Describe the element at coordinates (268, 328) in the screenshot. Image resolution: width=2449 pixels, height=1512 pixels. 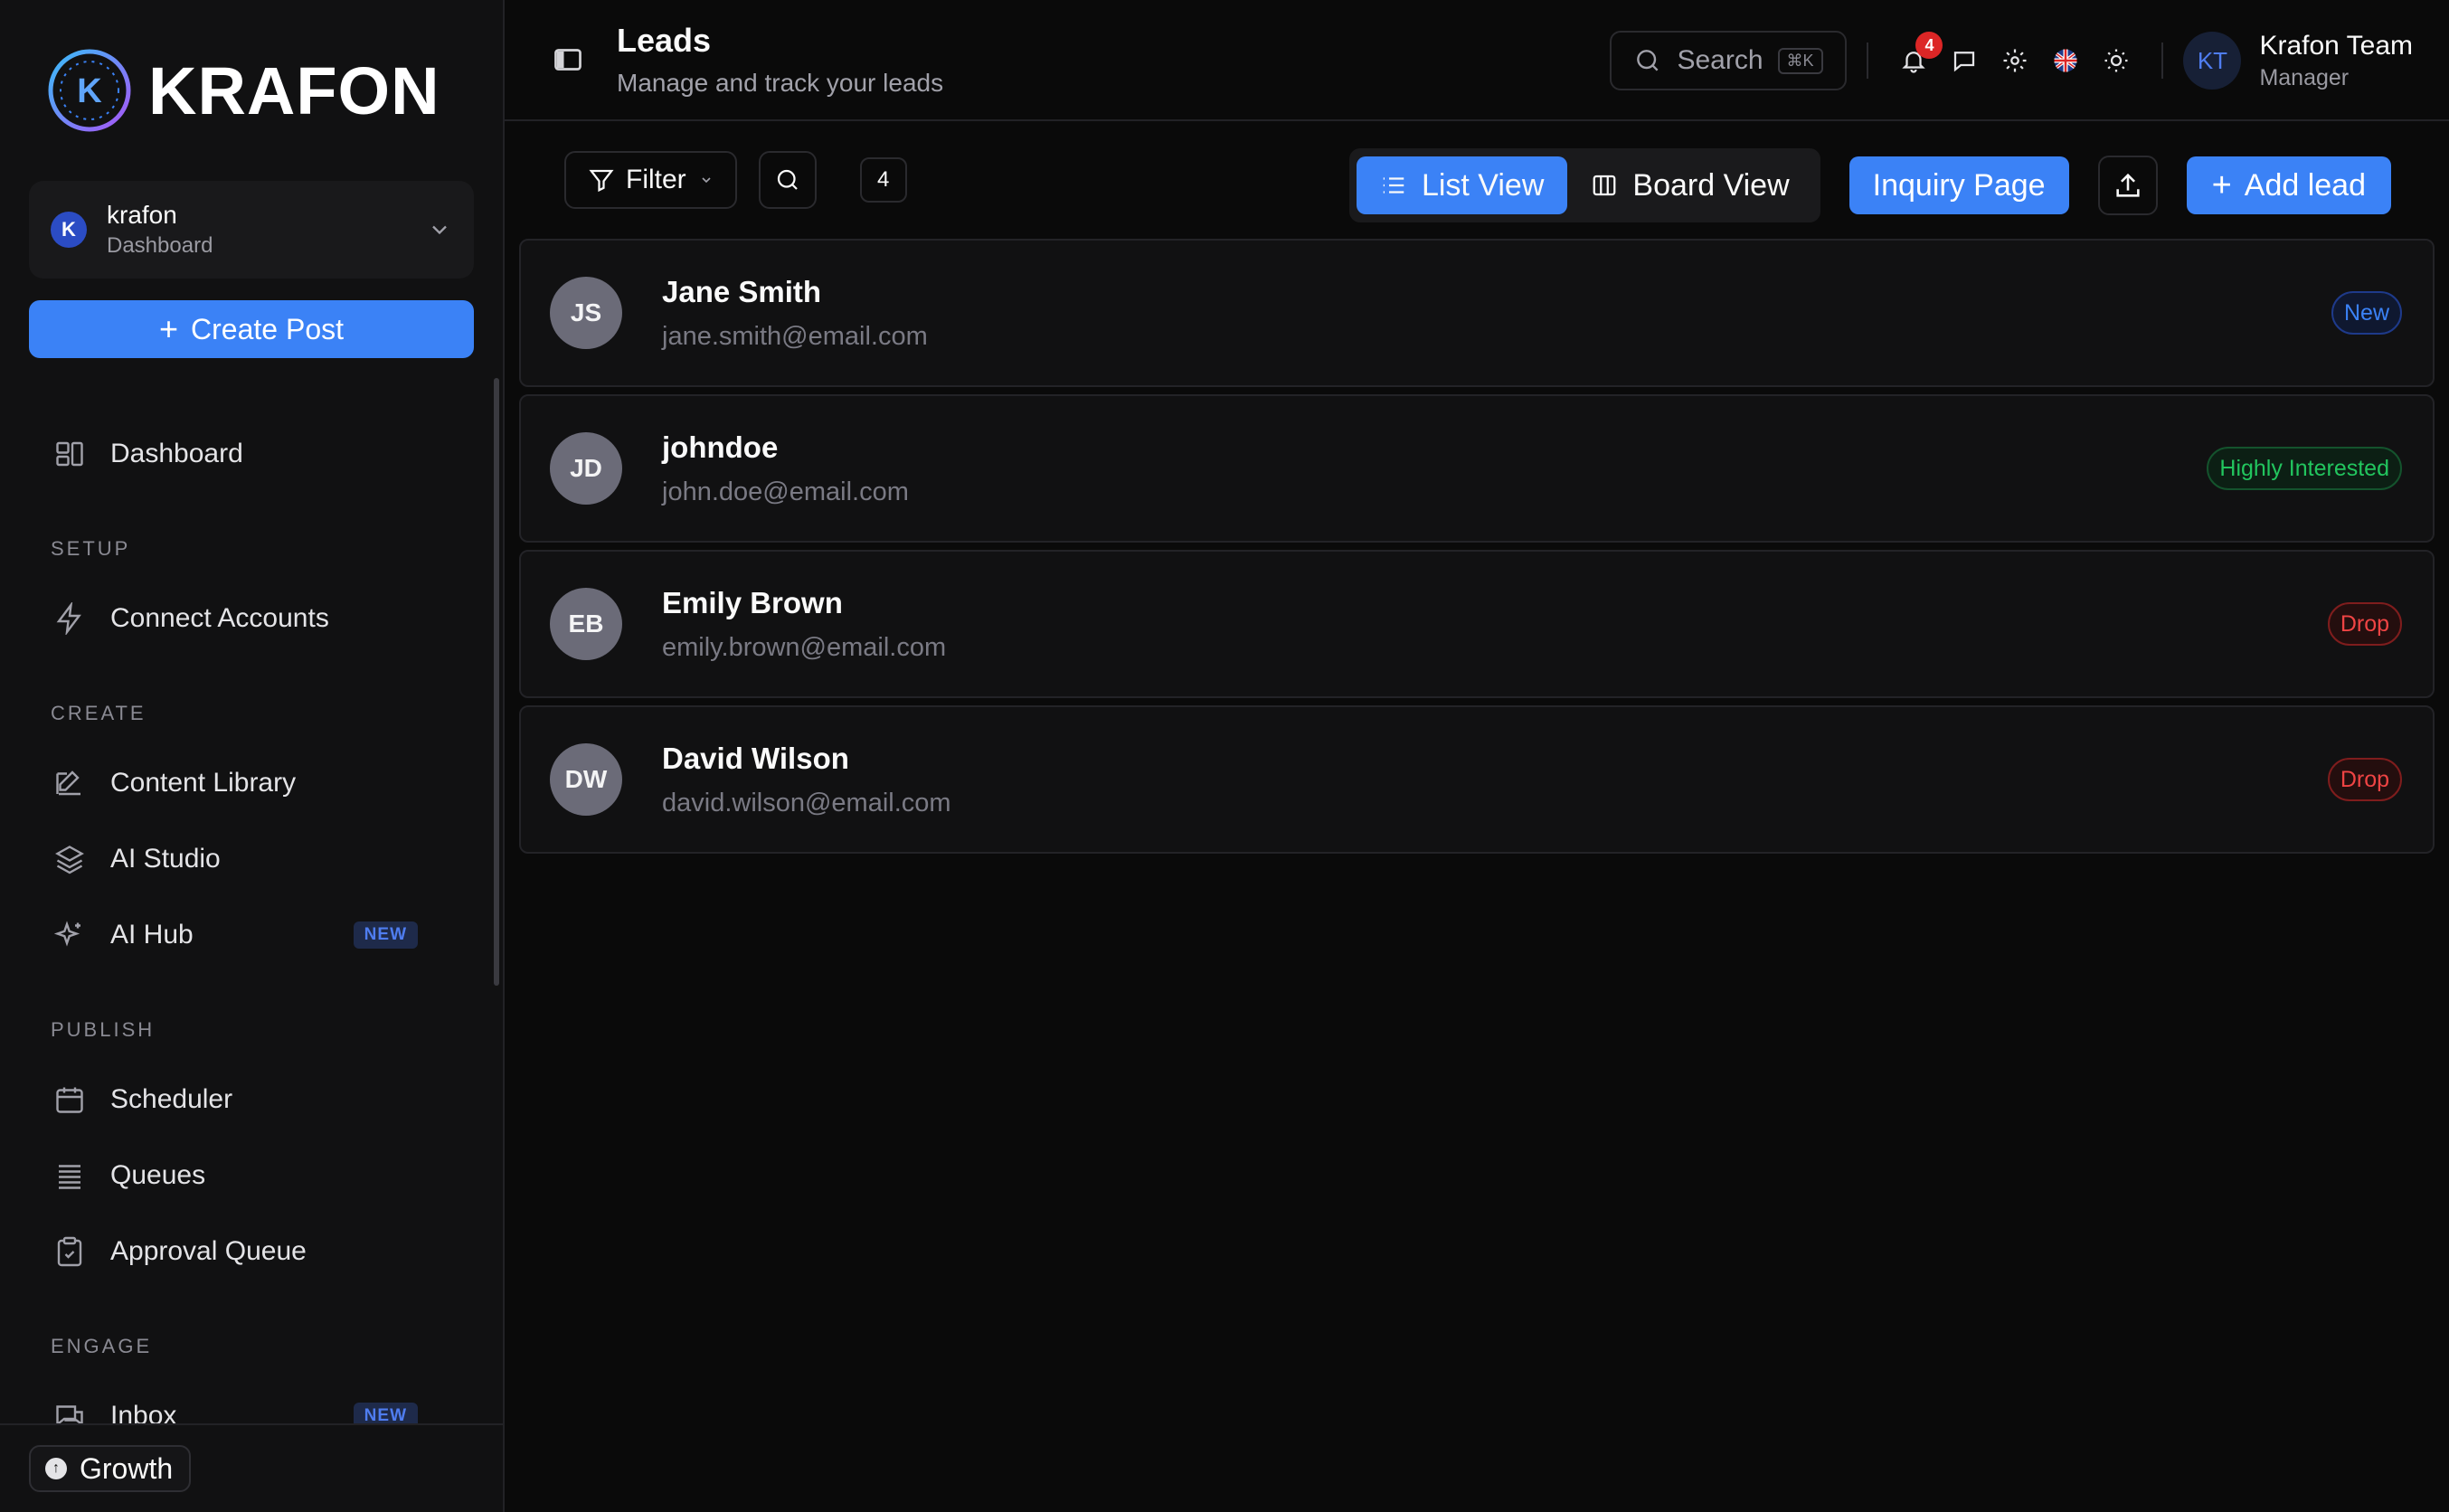
I see `create-post-label: Create Post` at that location.